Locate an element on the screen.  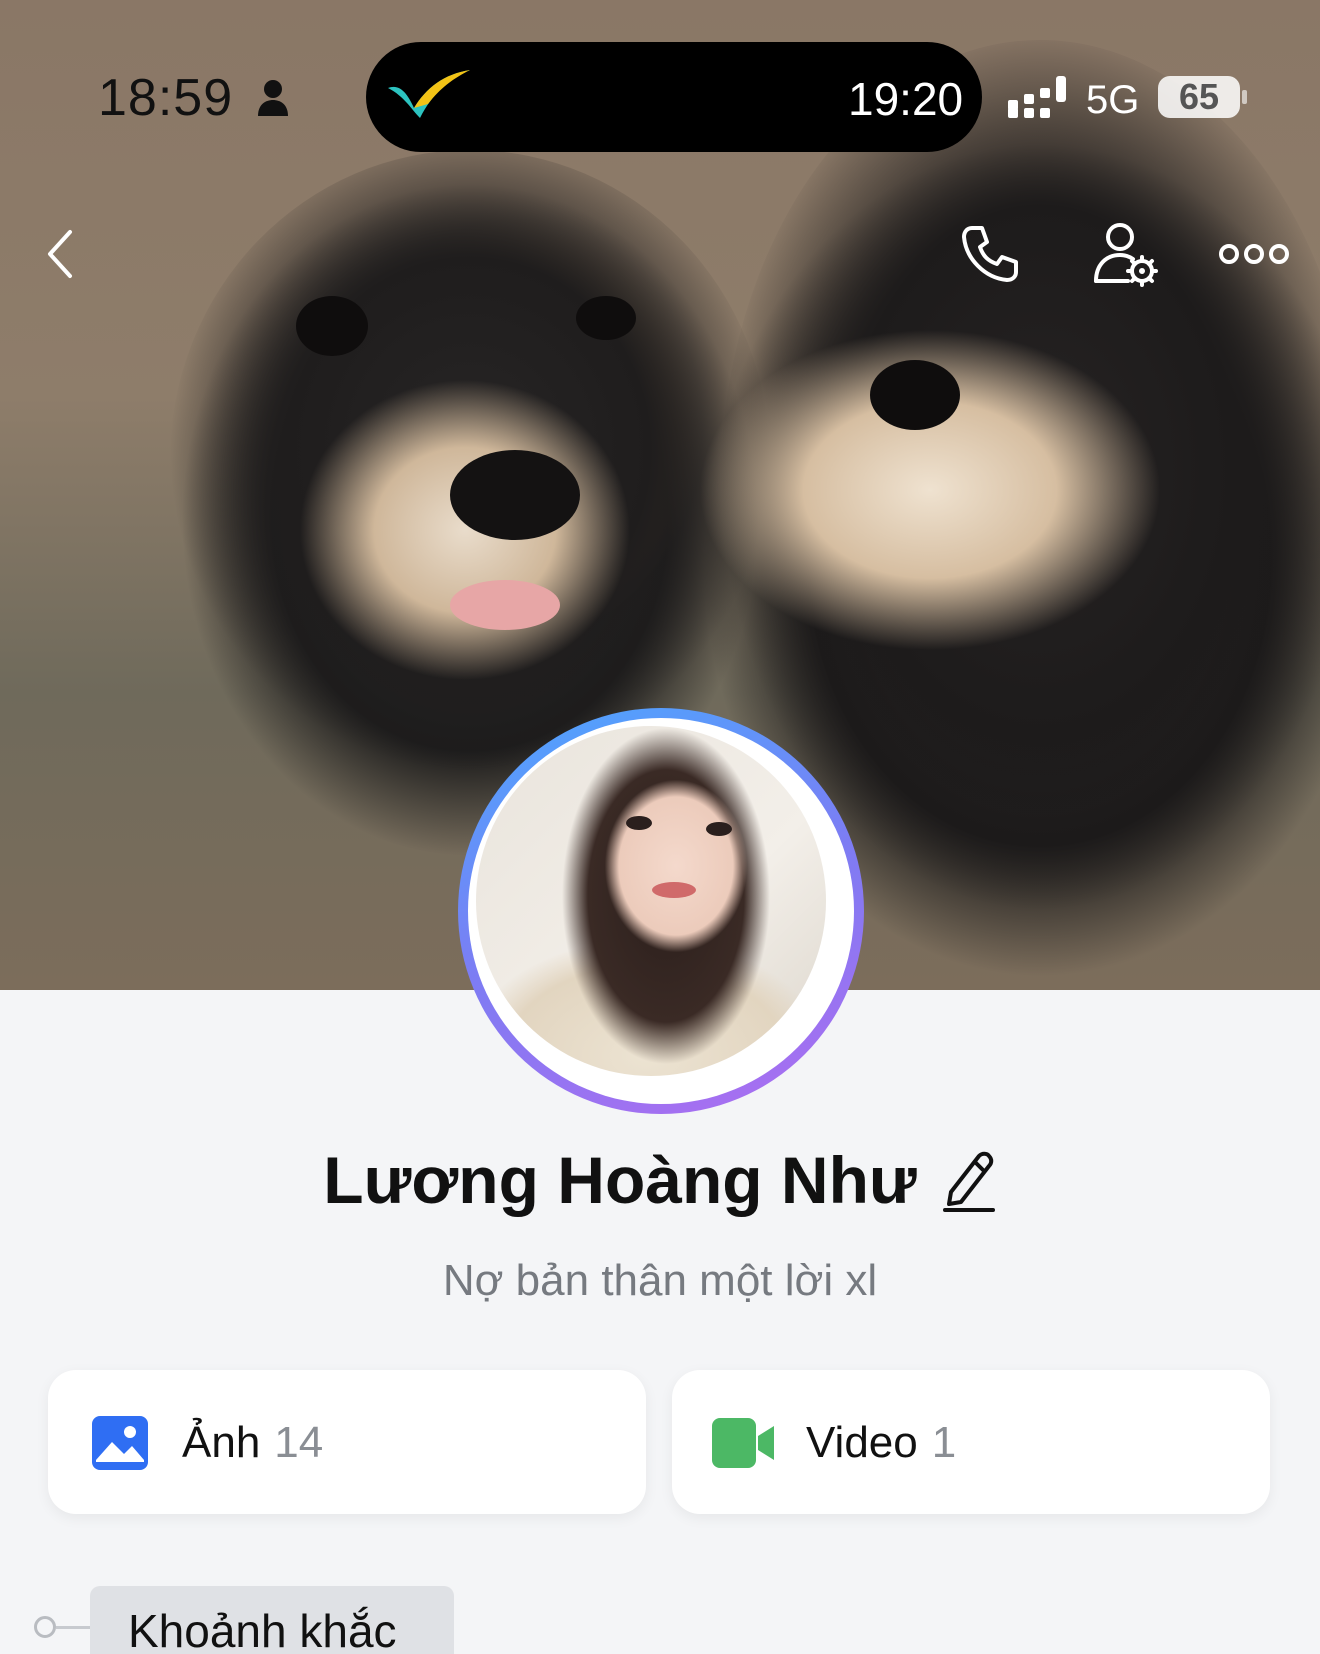
back-button is located at coordinates (60, 254).